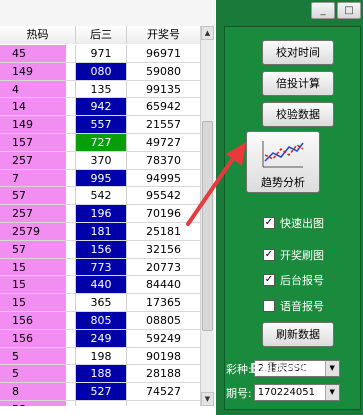  I want to click on checkbox-voice-report-box, so click(269, 306).